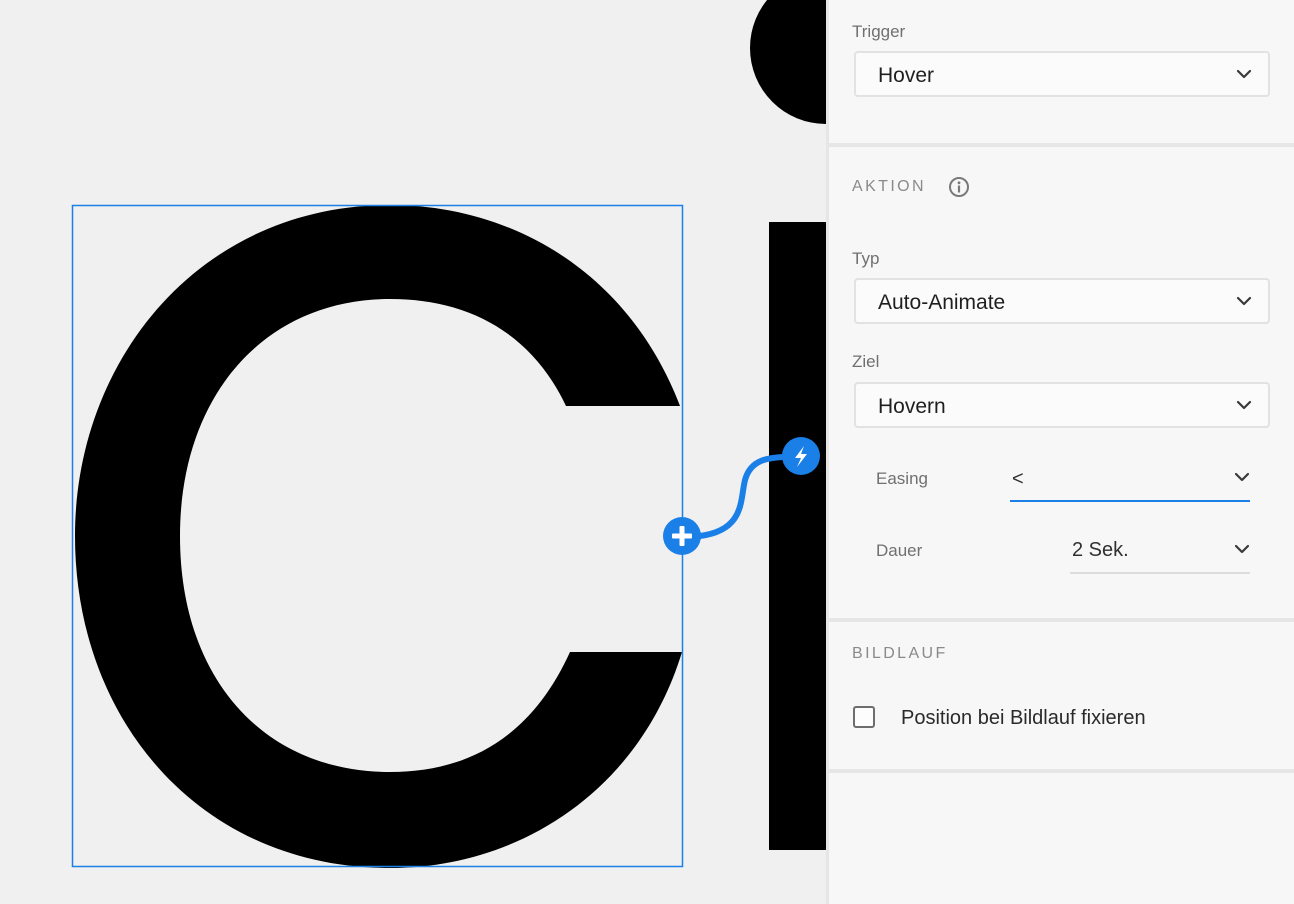  What do you see at coordinates (1100, 550) in the screenshot?
I see `duration-value: 2 Sek.` at bounding box center [1100, 550].